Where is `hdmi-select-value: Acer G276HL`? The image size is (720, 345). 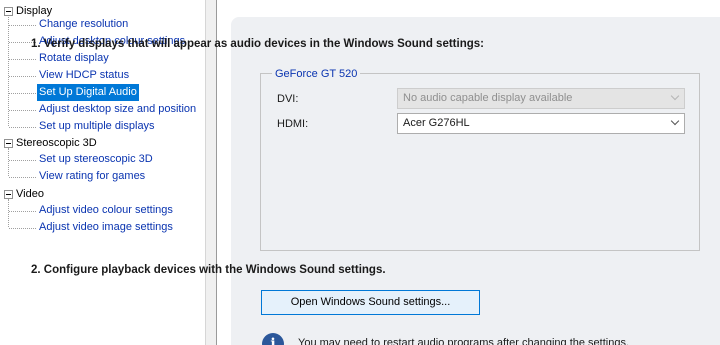 hdmi-select-value: Acer G276HL is located at coordinates (436, 123).